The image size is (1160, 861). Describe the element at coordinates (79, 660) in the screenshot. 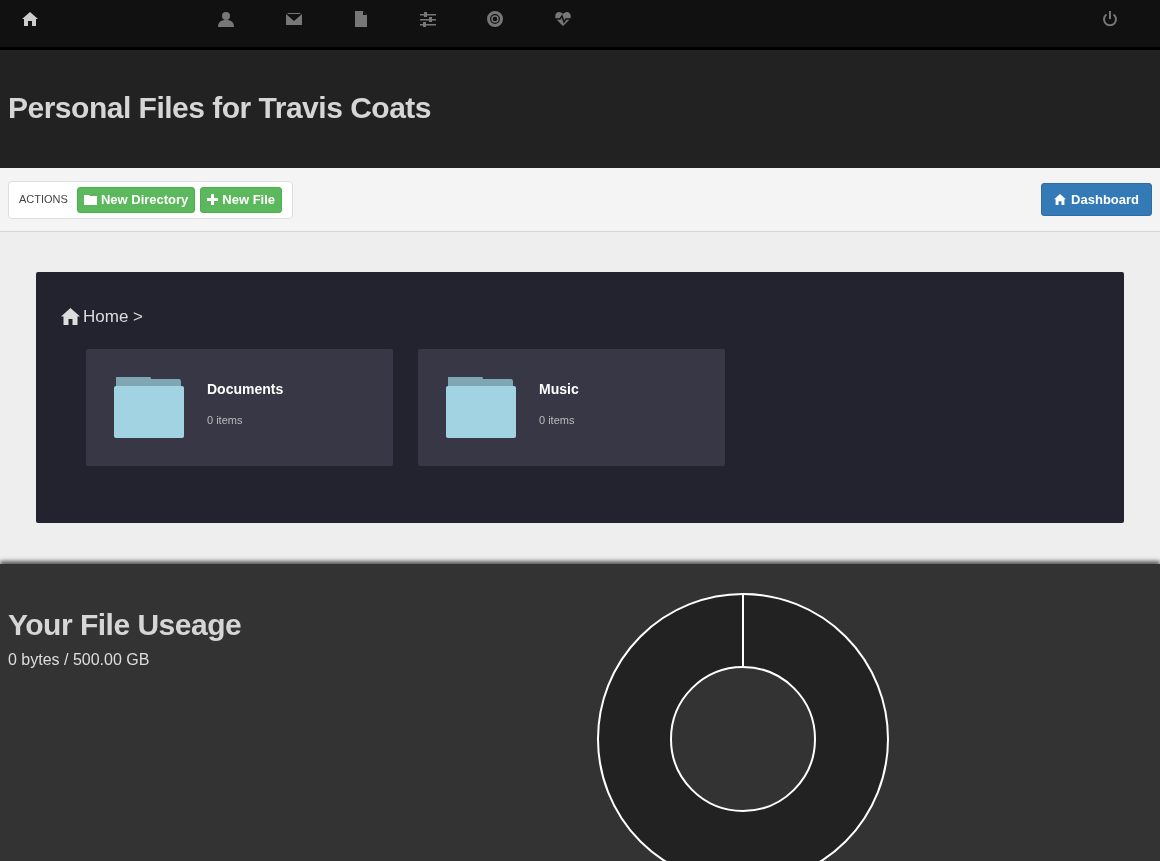

I see `usage-summary: 0 bytes / 500.00 GB` at that location.